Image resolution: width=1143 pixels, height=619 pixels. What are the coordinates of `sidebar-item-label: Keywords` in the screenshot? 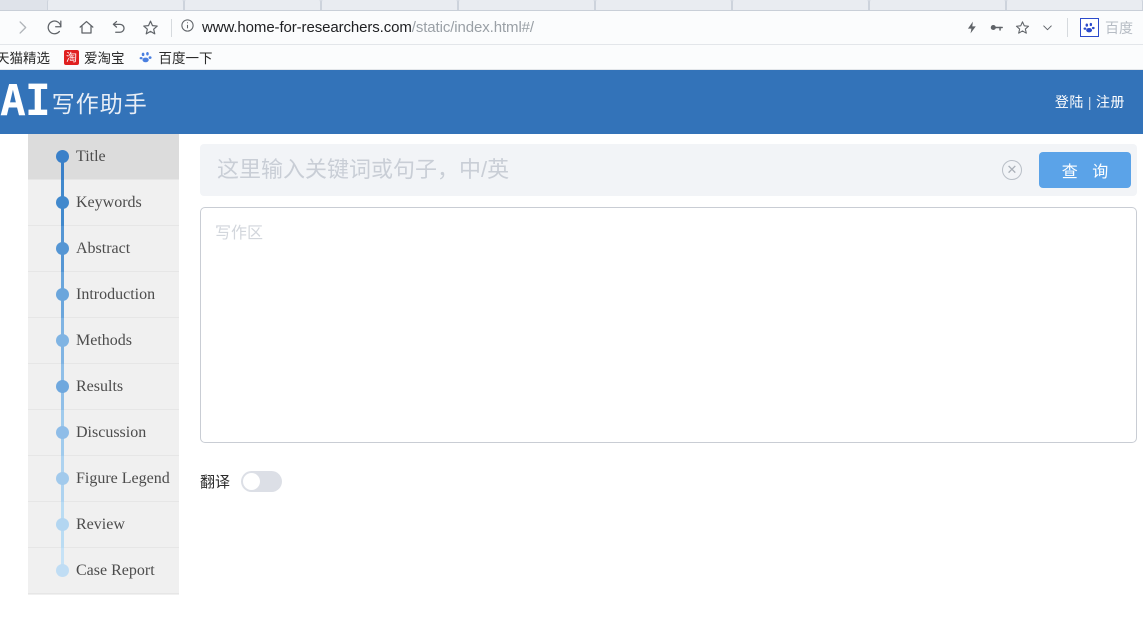 It's located at (109, 202).